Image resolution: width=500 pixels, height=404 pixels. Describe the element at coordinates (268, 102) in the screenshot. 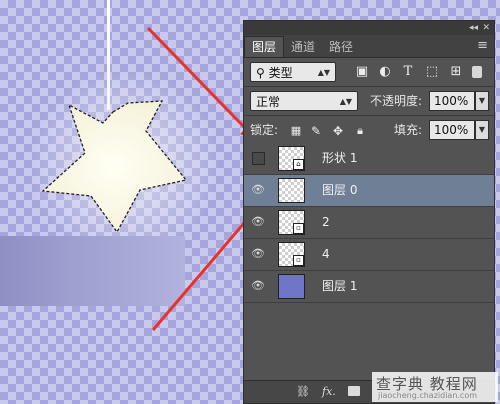

I see `blend-mode-value: 正常` at that location.